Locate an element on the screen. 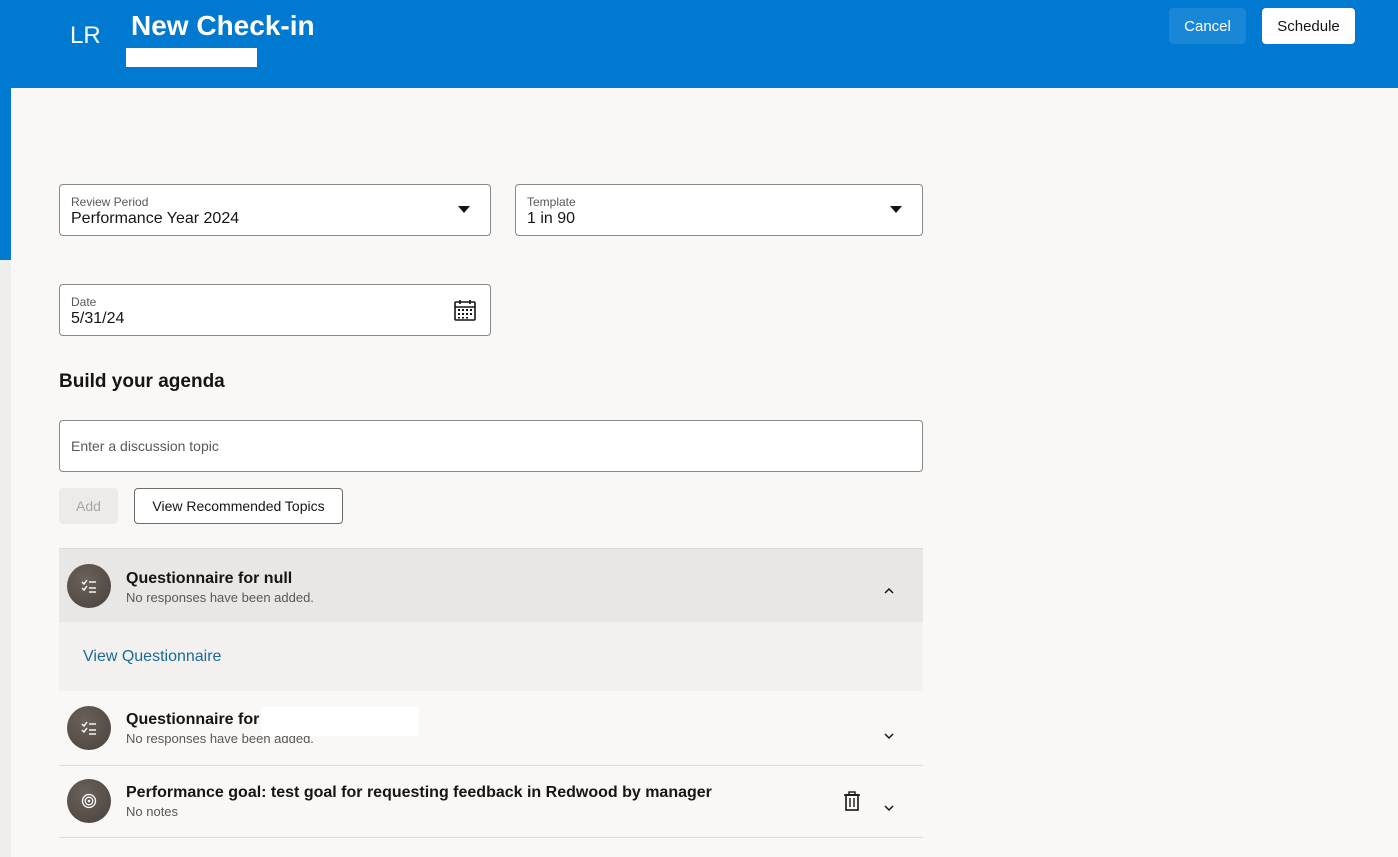 Image resolution: width=1398 pixels, height=857 pixels. date-value: 5/31/24 is located at coordinates (98, 318).